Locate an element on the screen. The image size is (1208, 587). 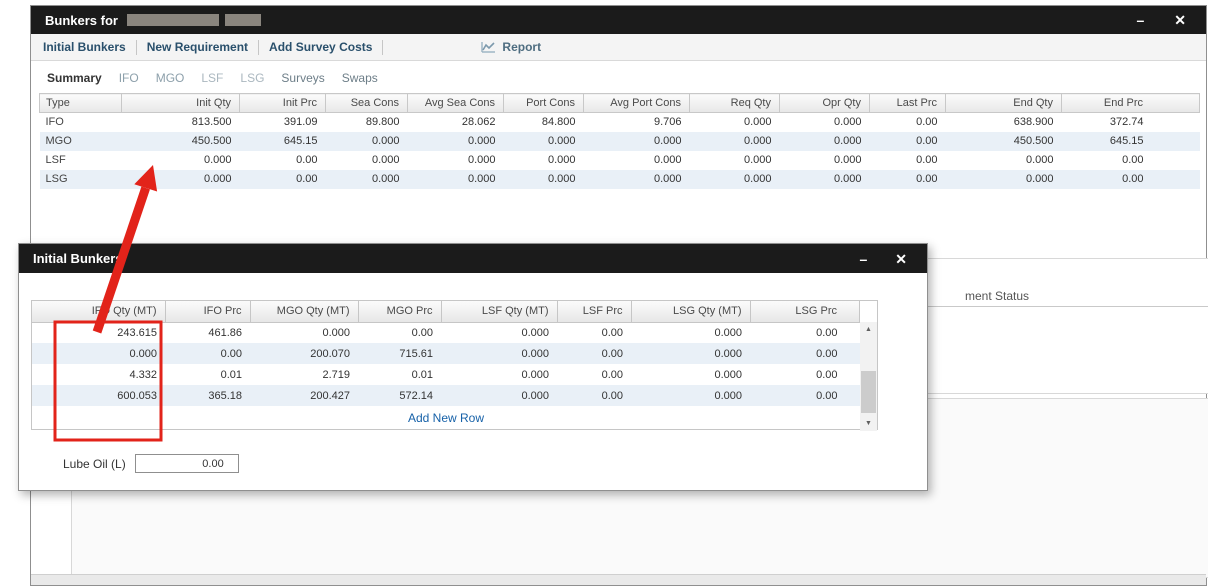
initial-bunkers-button: Initial Bunkers is located at coordinates (84, 47).